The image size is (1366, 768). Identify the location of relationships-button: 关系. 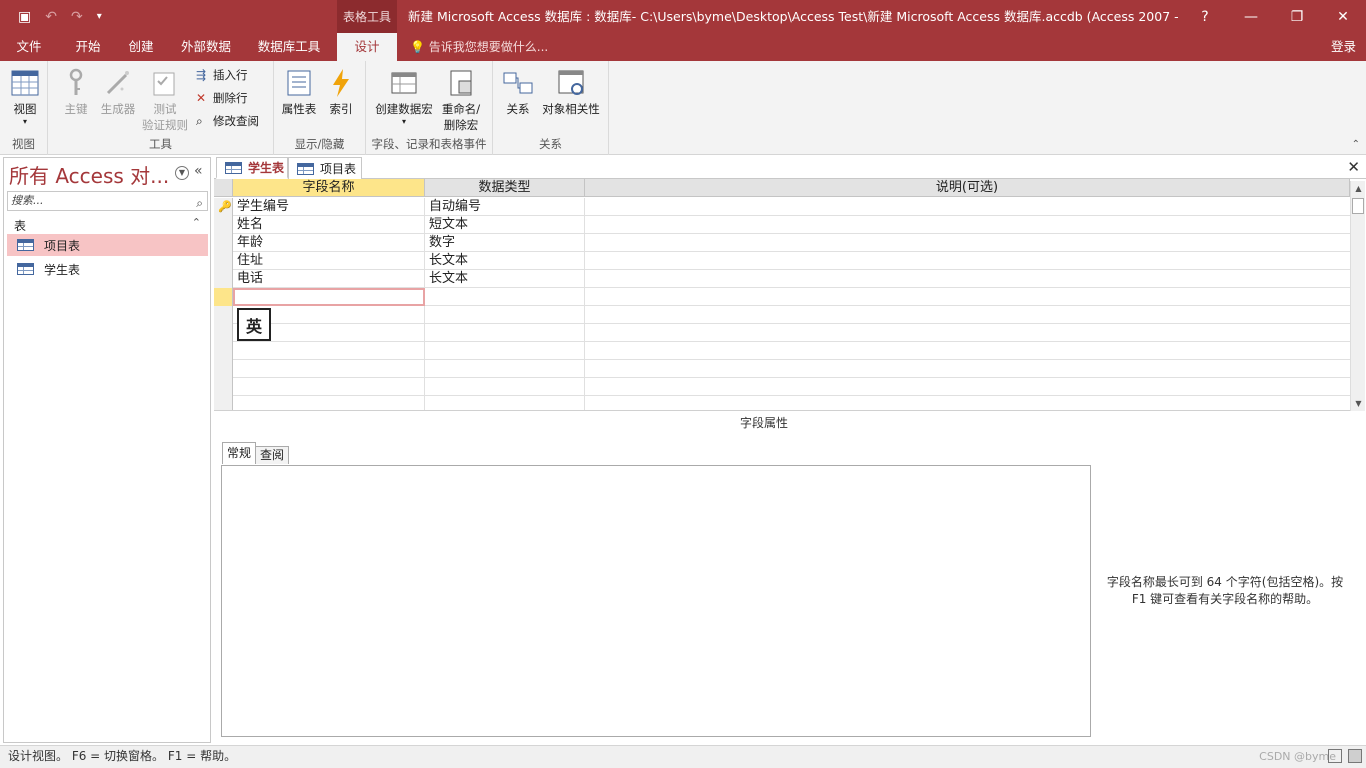
(518, 92).